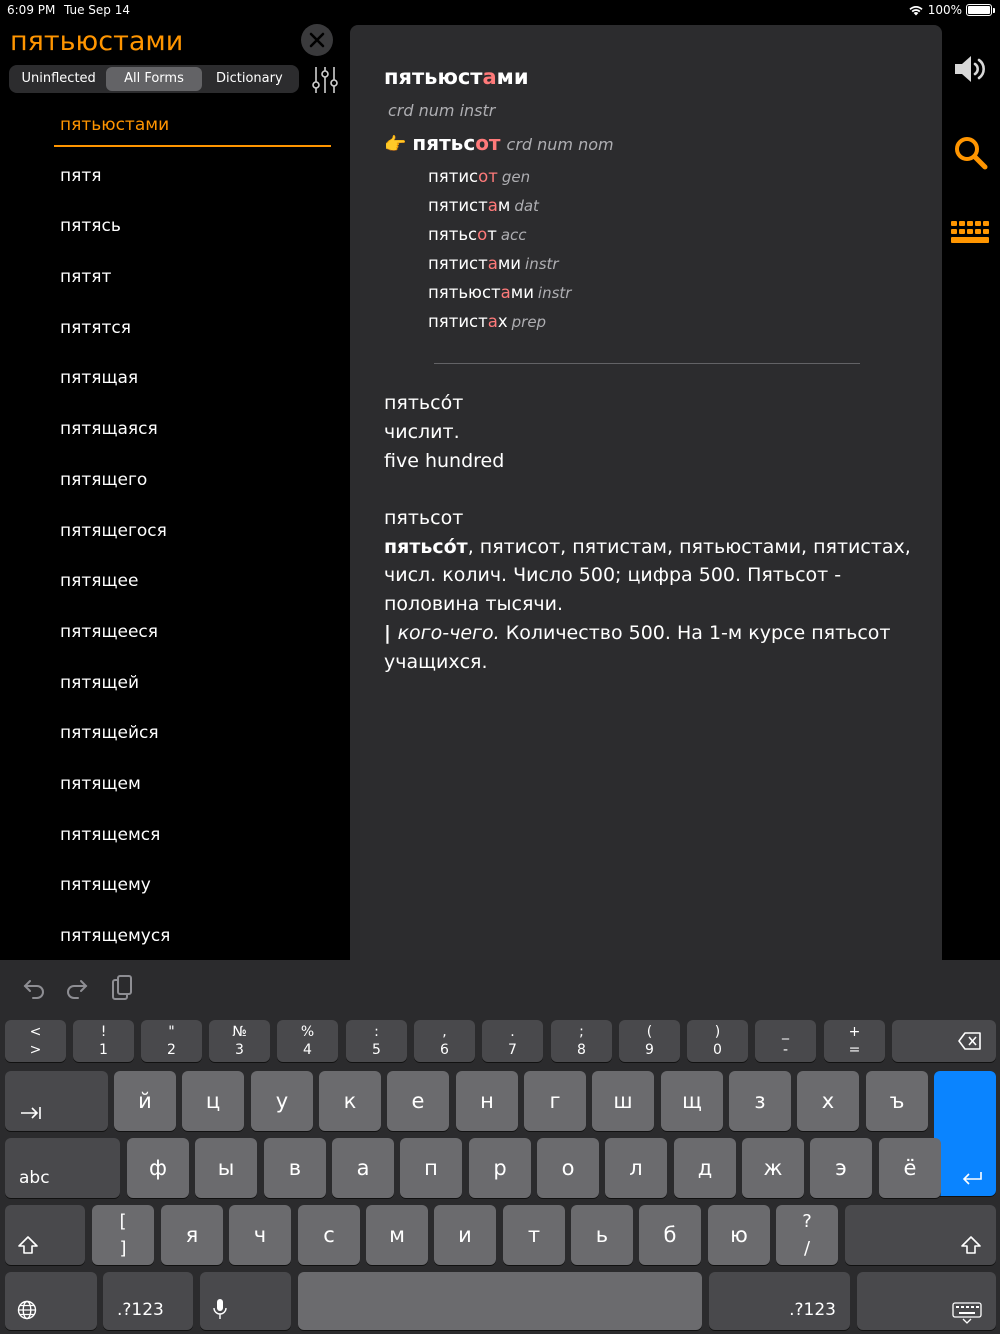 This screenshot has height=1334, width=1000. I want to click on word-list-item: пятящейся, so click(175, 733).